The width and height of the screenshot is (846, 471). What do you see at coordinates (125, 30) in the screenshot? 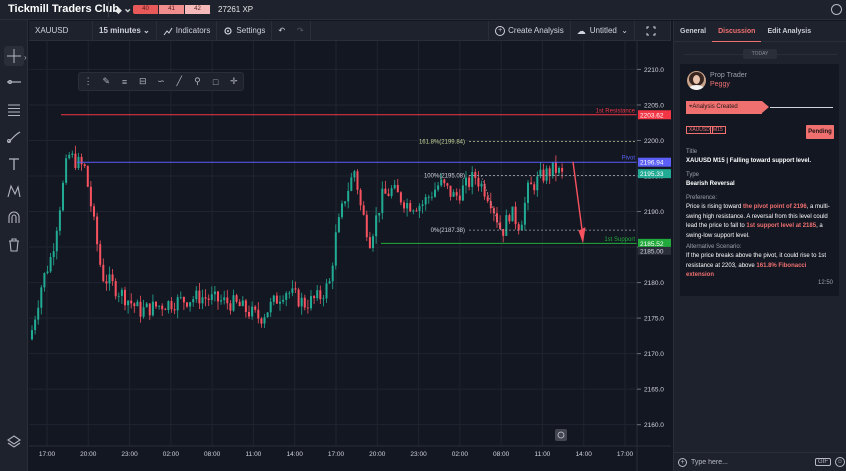
I see `interval-selector: 15 minutes ⌄` at bounding box center [125, 30].